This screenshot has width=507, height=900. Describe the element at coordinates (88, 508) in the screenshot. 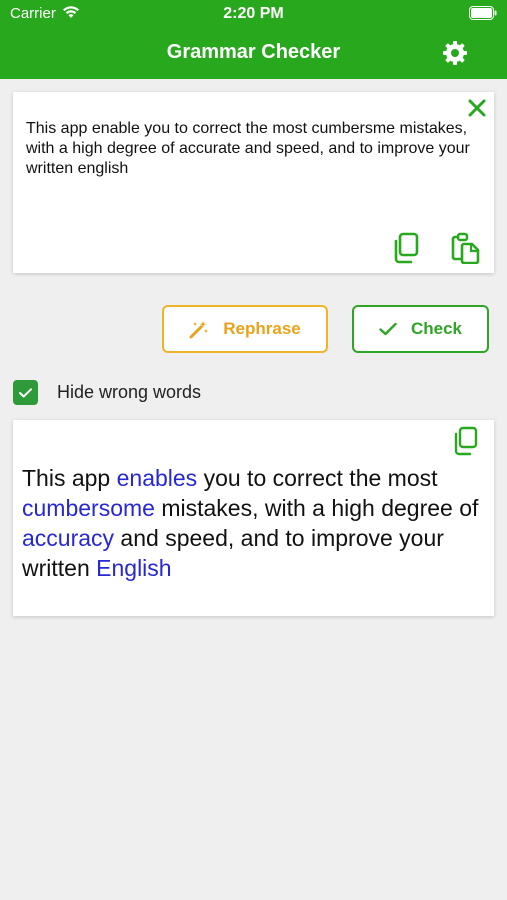

I see `corrected-word: cumbersome` at that location.